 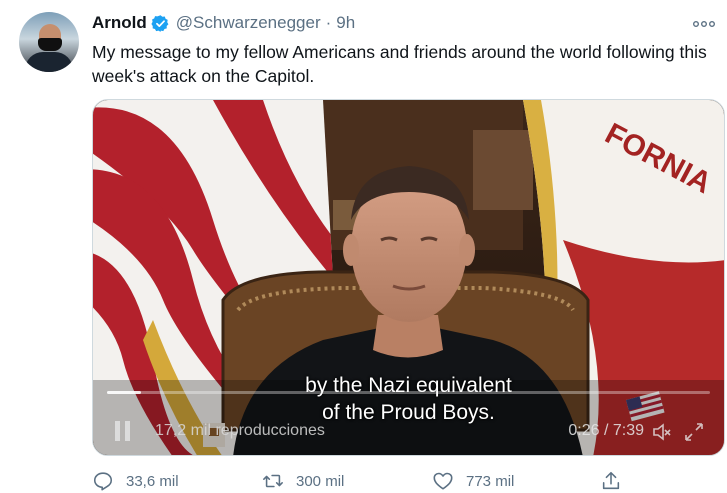 I want to click on subtitle-line-1: by the Nazi equivalent, so click(x=408, y=385).